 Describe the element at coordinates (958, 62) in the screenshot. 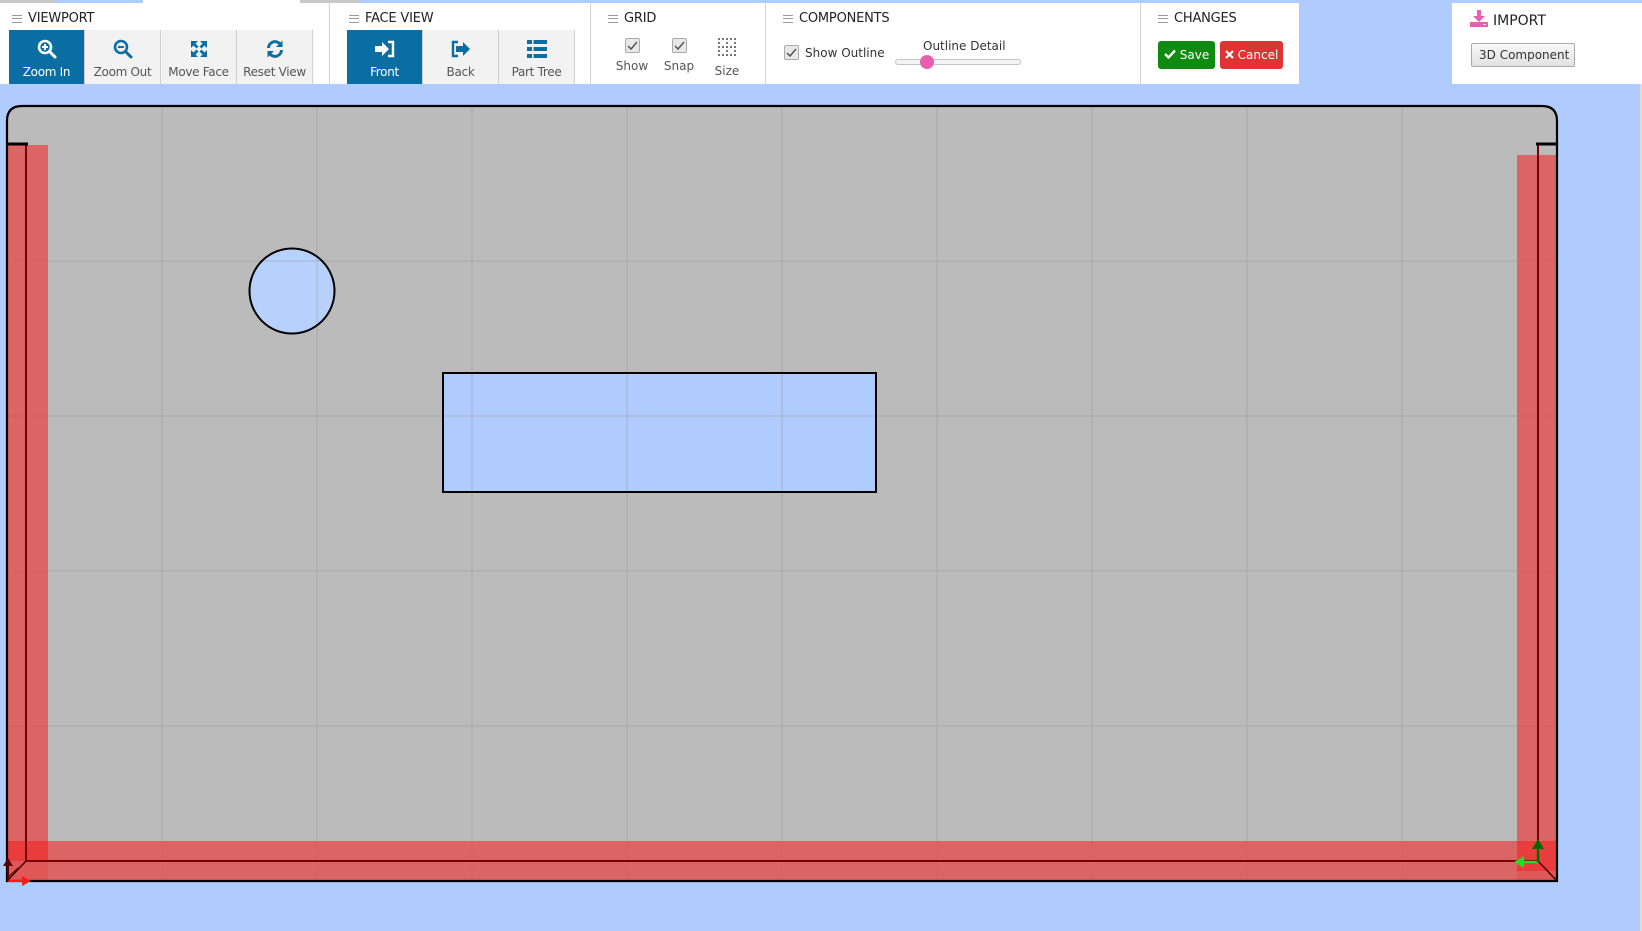

I see `outline-detail-slider` at that location.